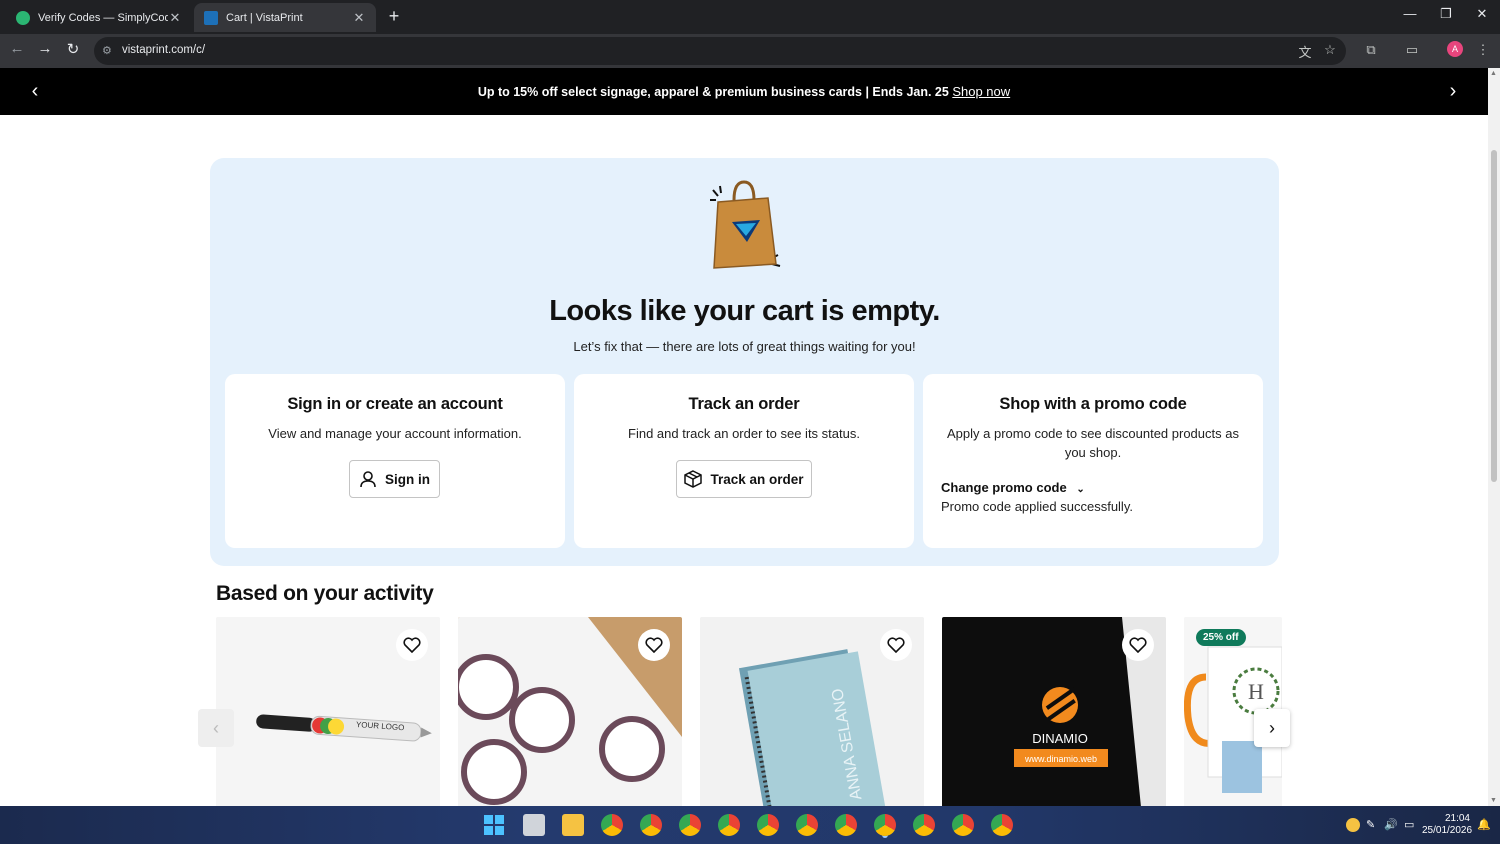  I want to click on shop-now-link: Shop now, so click(981, 91).